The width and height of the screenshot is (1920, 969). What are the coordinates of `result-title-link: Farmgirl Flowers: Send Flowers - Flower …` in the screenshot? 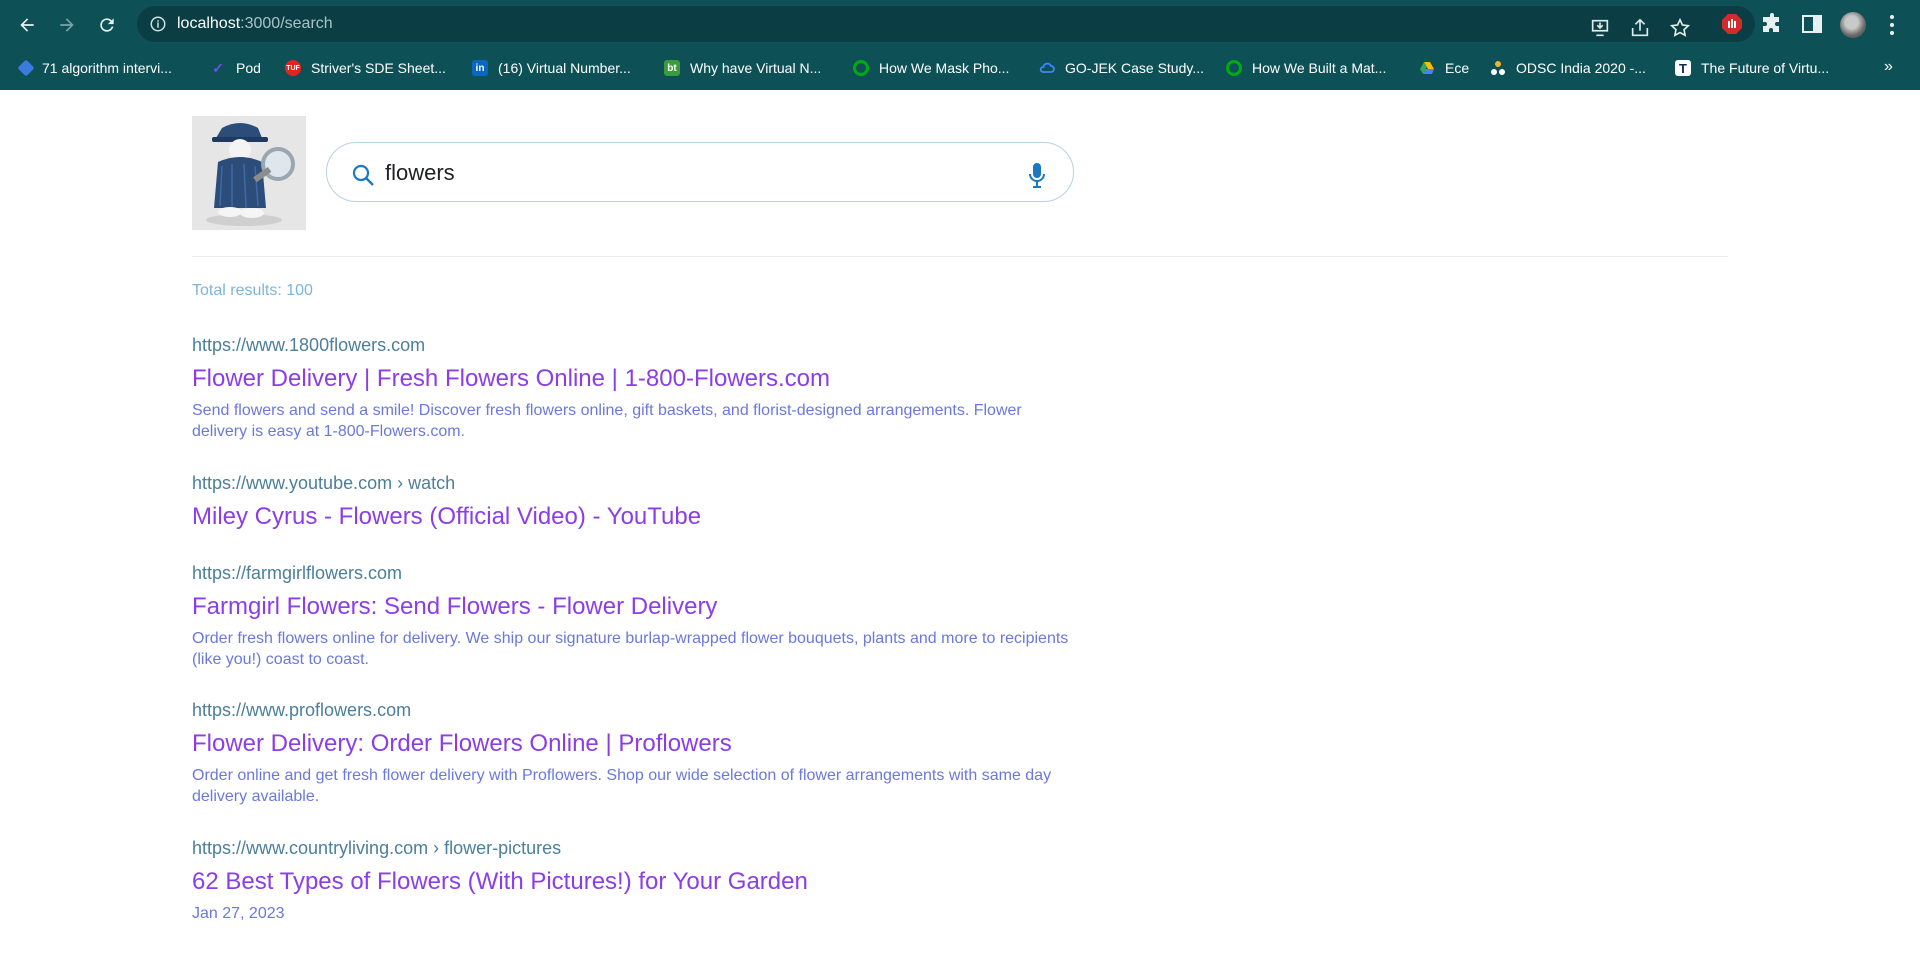 It's located at (632, 607).